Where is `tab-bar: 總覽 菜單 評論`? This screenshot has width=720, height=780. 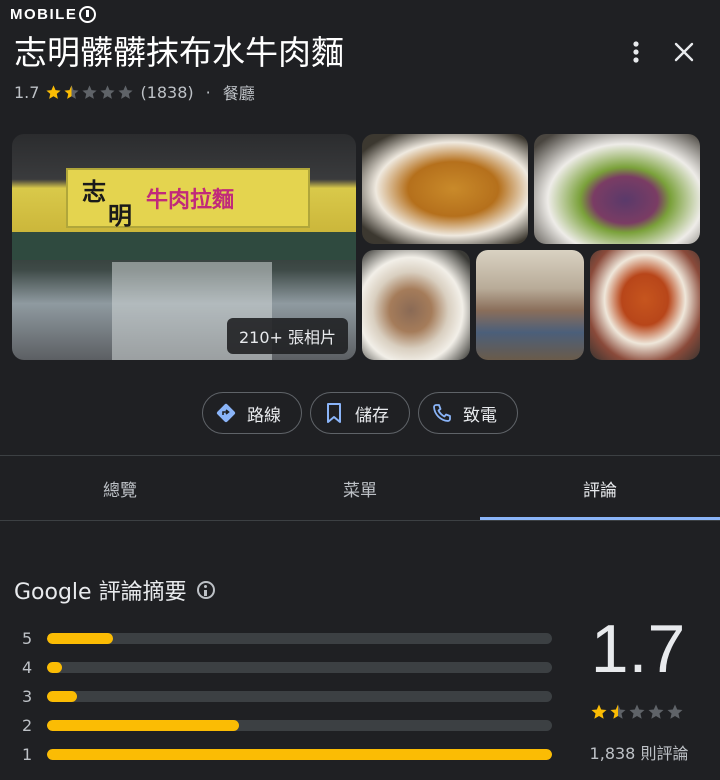
tab-bar: 總覽 菜單 評論 is located at coordinates (360, 488).